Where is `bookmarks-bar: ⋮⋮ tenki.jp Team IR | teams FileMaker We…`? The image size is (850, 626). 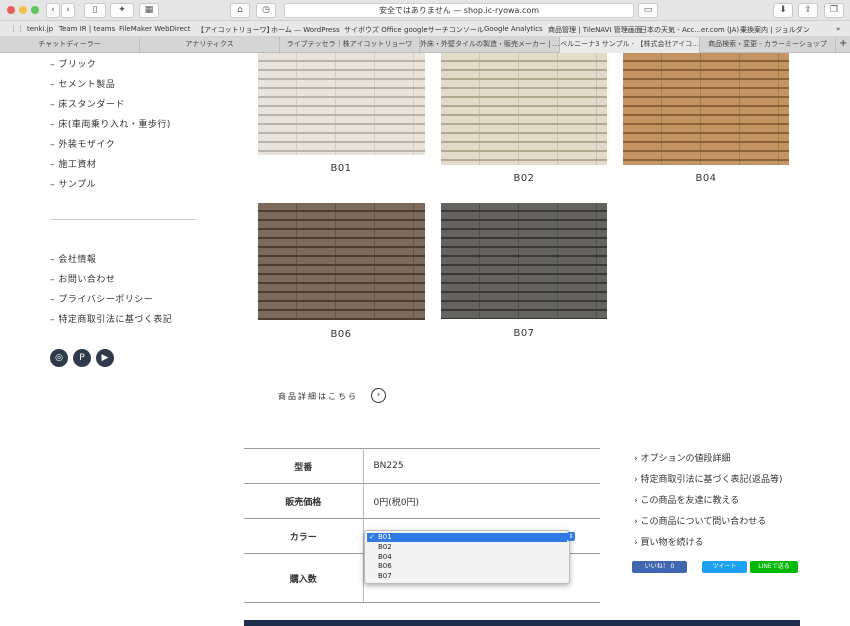
bookmarks-bar: ⋮⋮ tenki.jp Team IR | teams FileMaker We… is located at coordinates (425, 29).